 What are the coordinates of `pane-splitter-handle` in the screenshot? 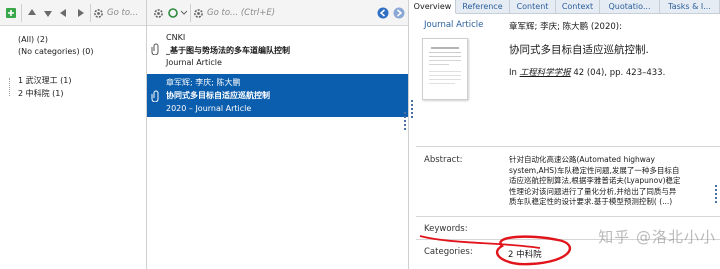 It's located at (405, 122).